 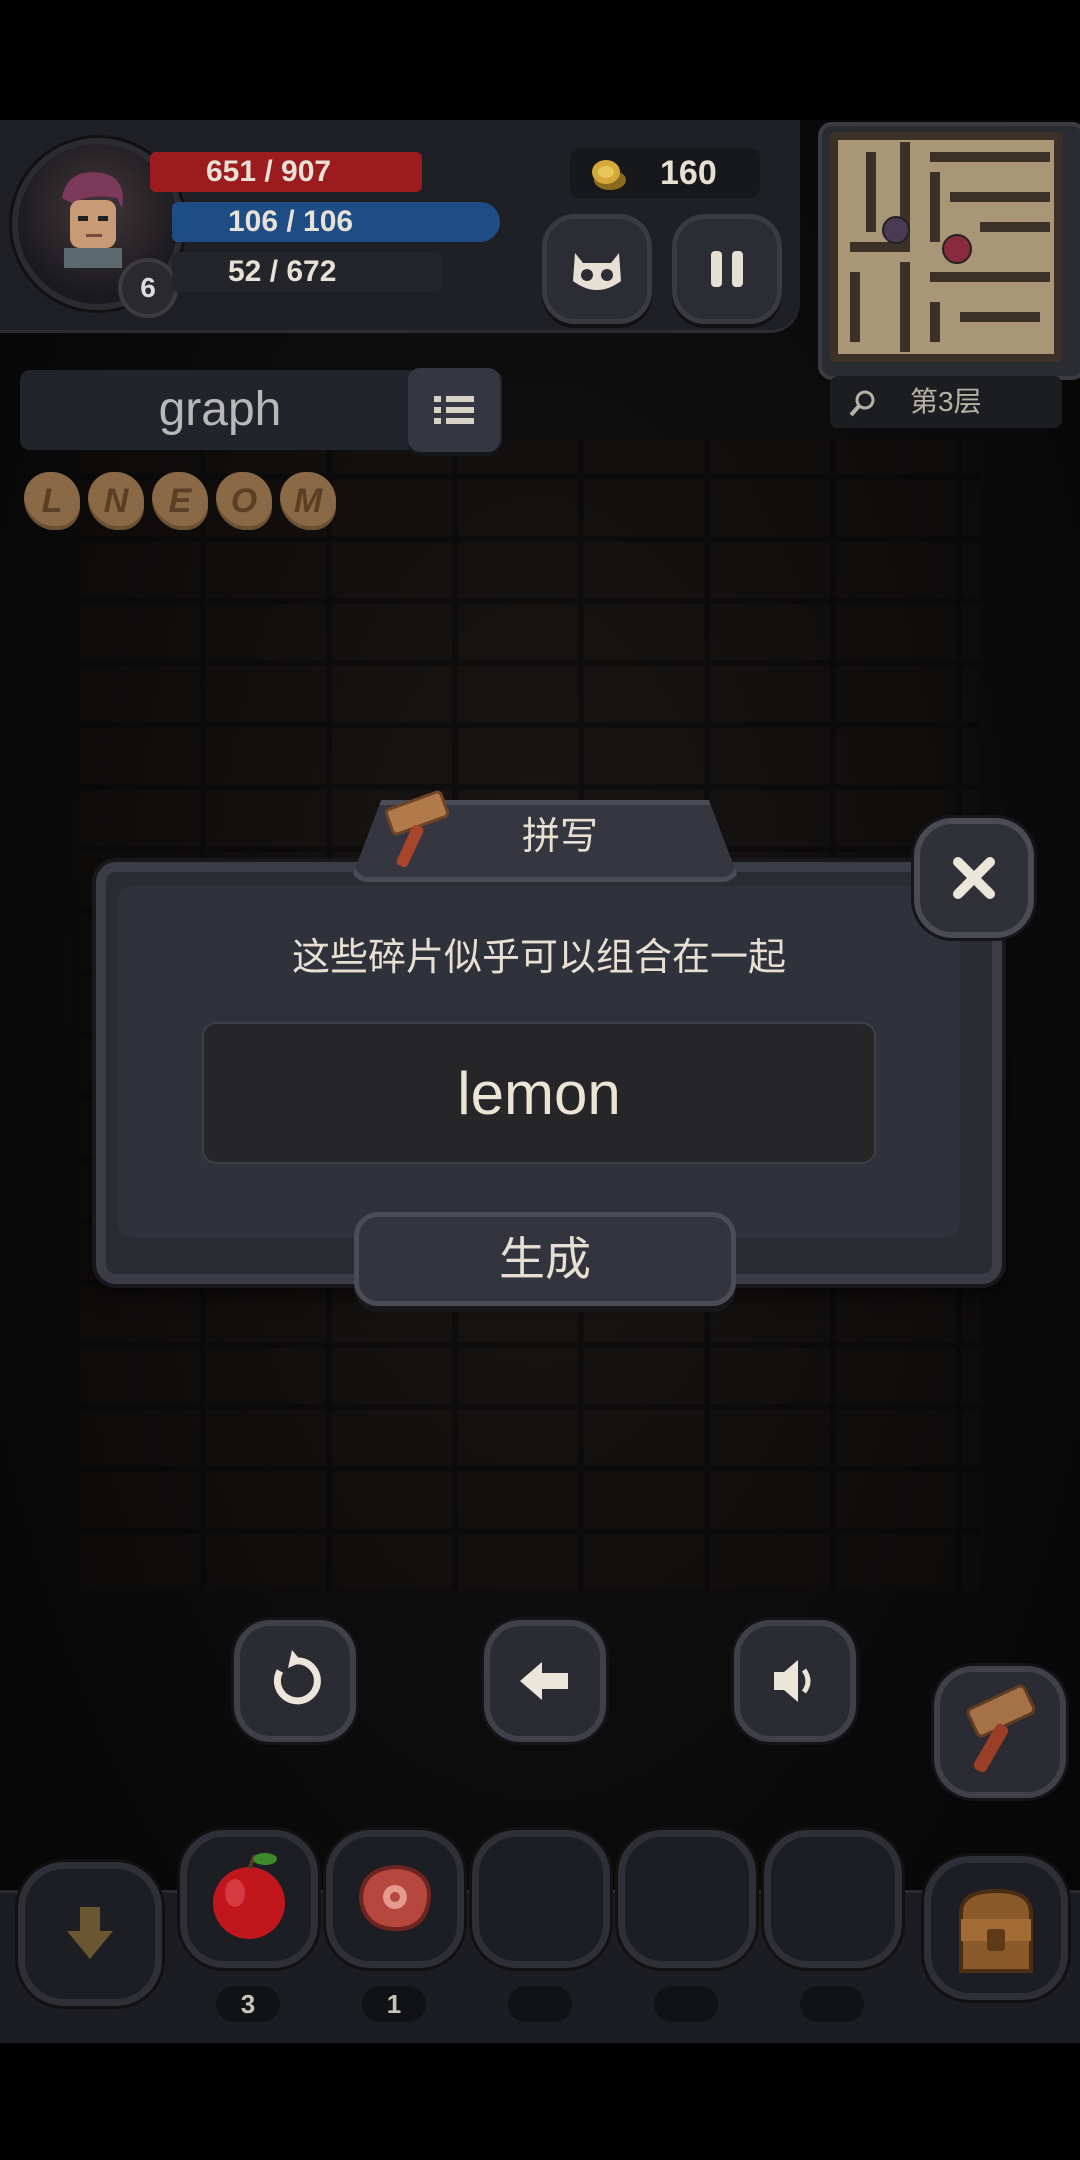 I want to click on spell-input: lemon, so click(x=539, y=1093).